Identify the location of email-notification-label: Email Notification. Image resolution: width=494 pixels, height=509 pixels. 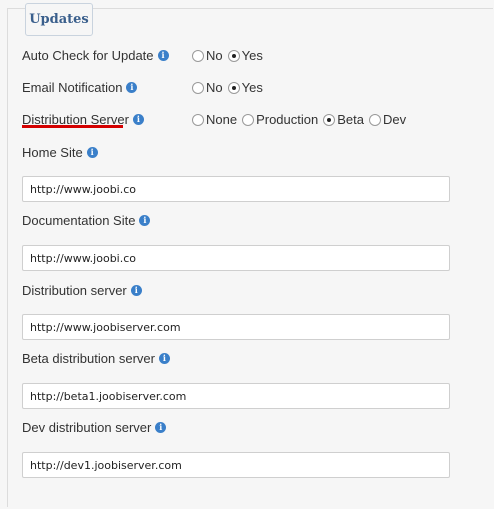
(72, 87).